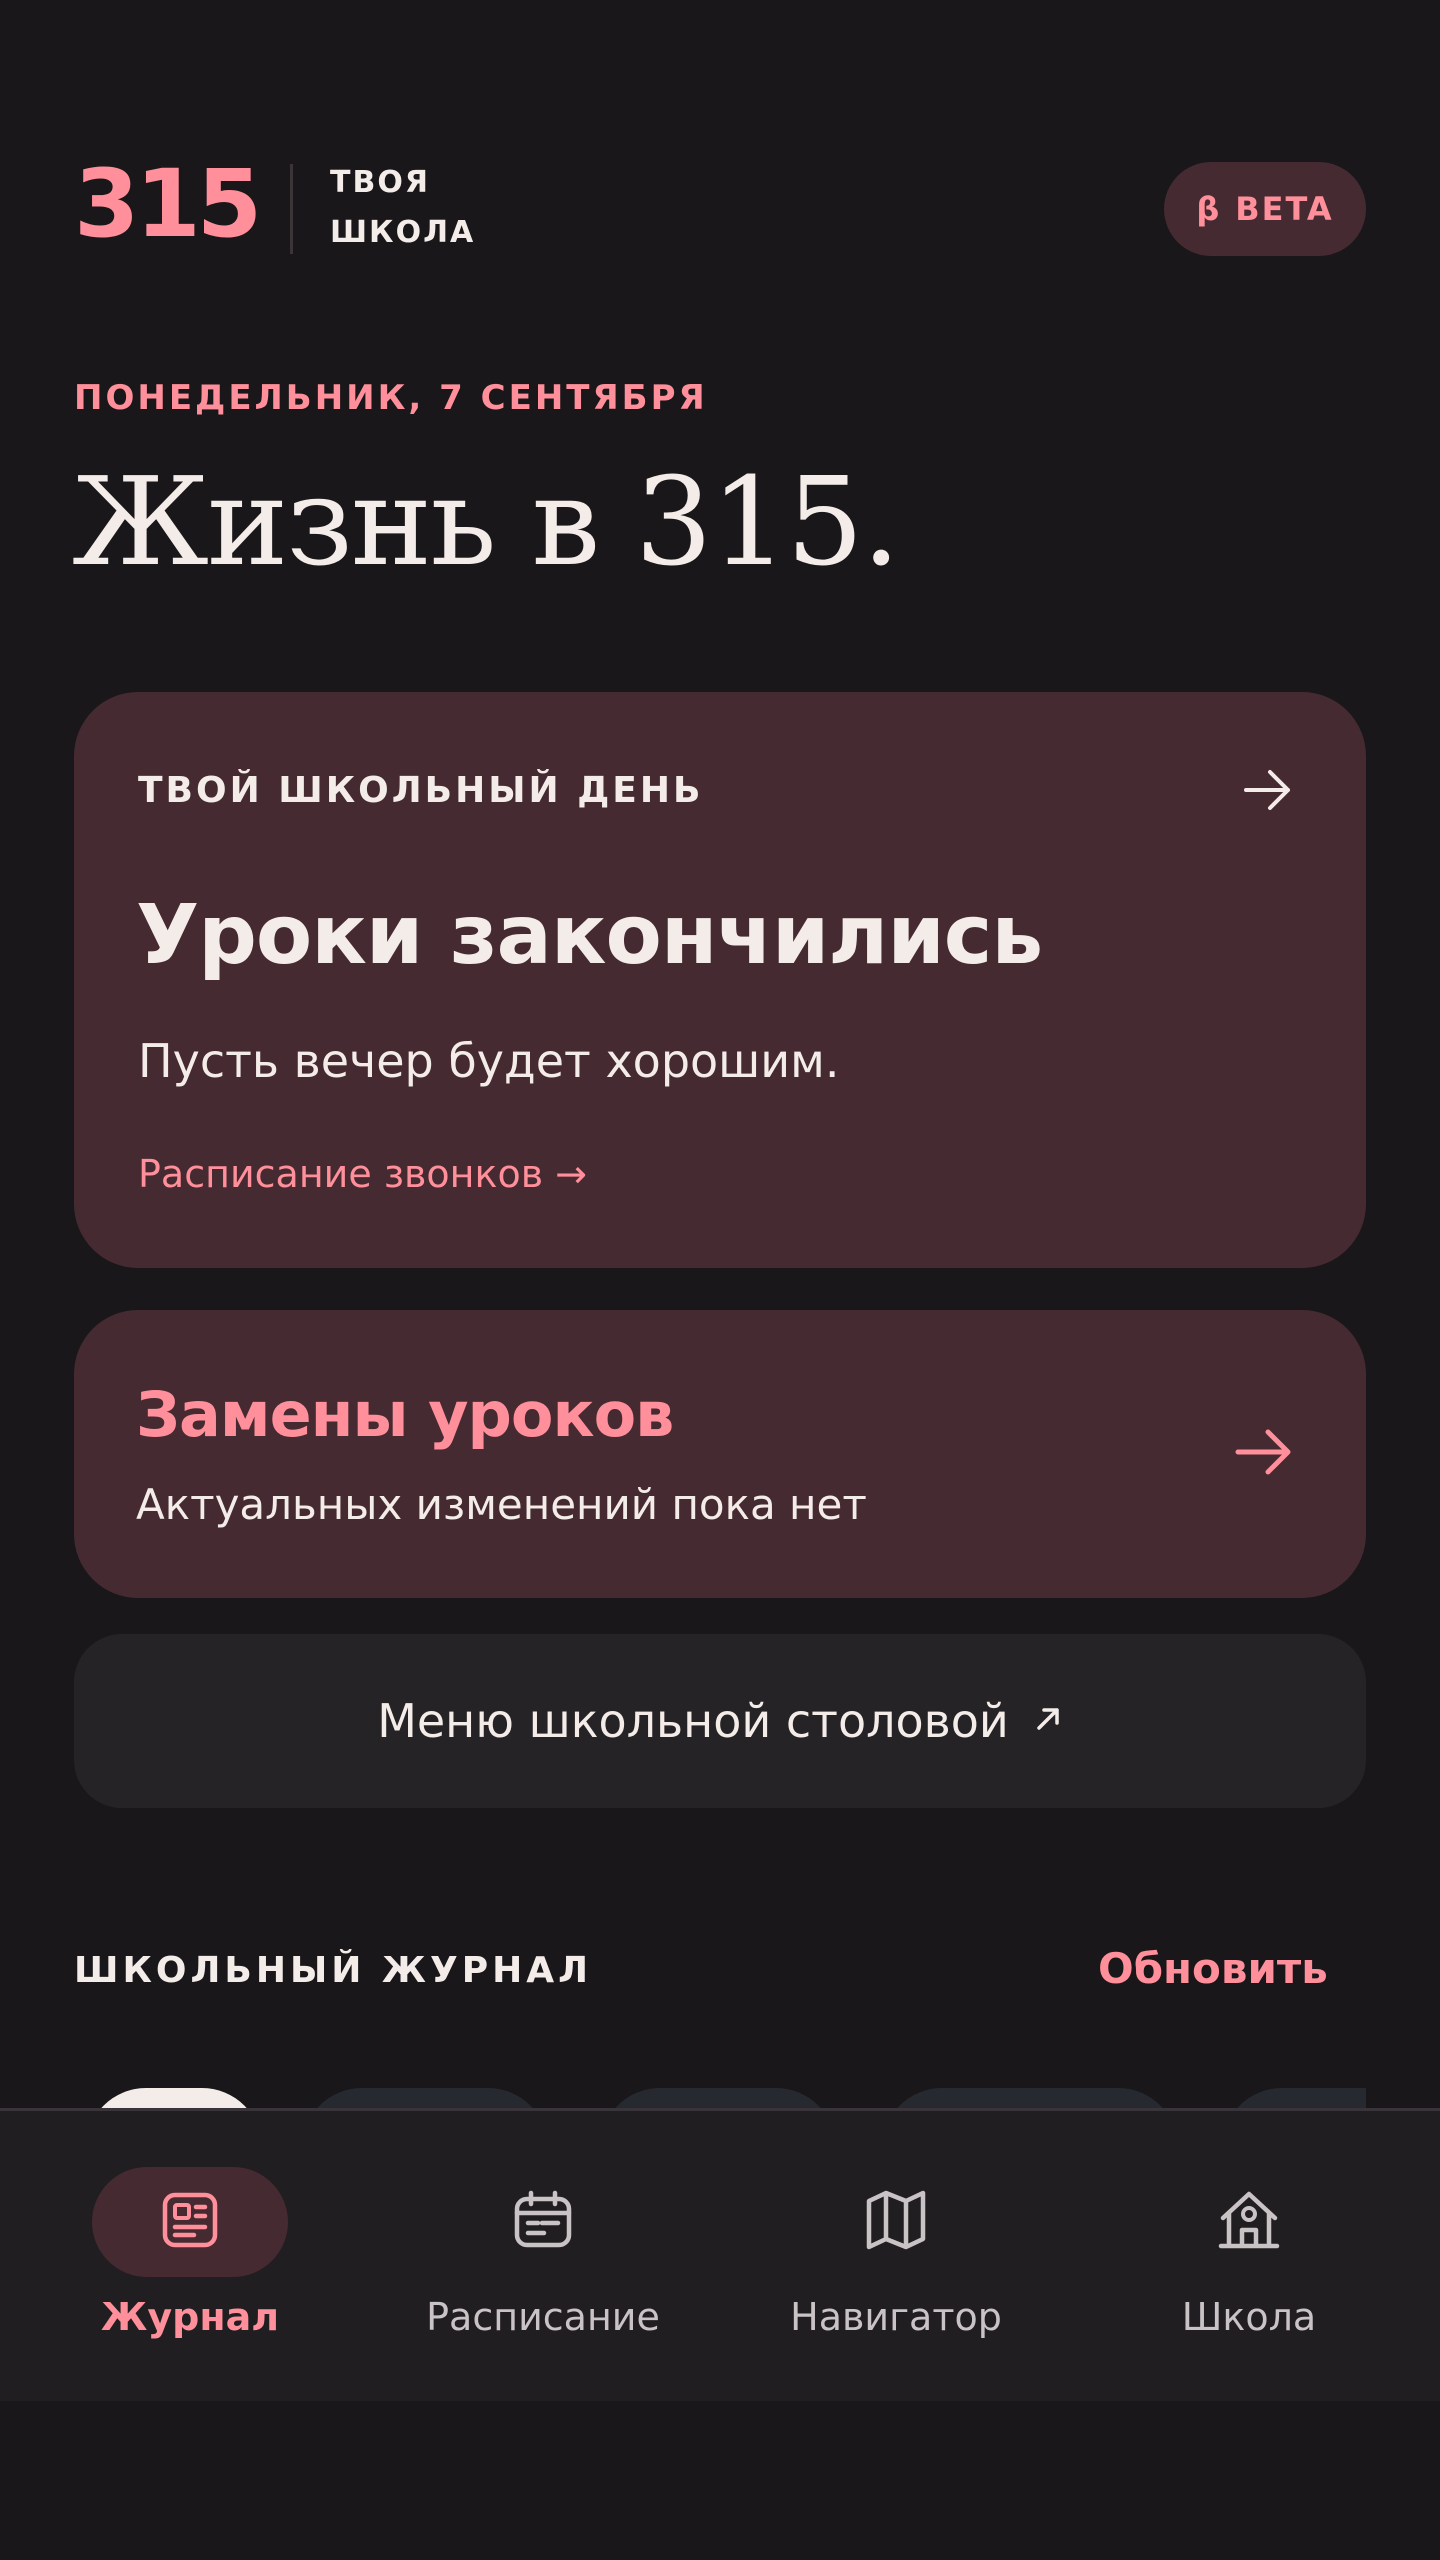 This screenshot has height=2560, width=1440. I want to click on beta-symbol: β, so click(1209, 209).